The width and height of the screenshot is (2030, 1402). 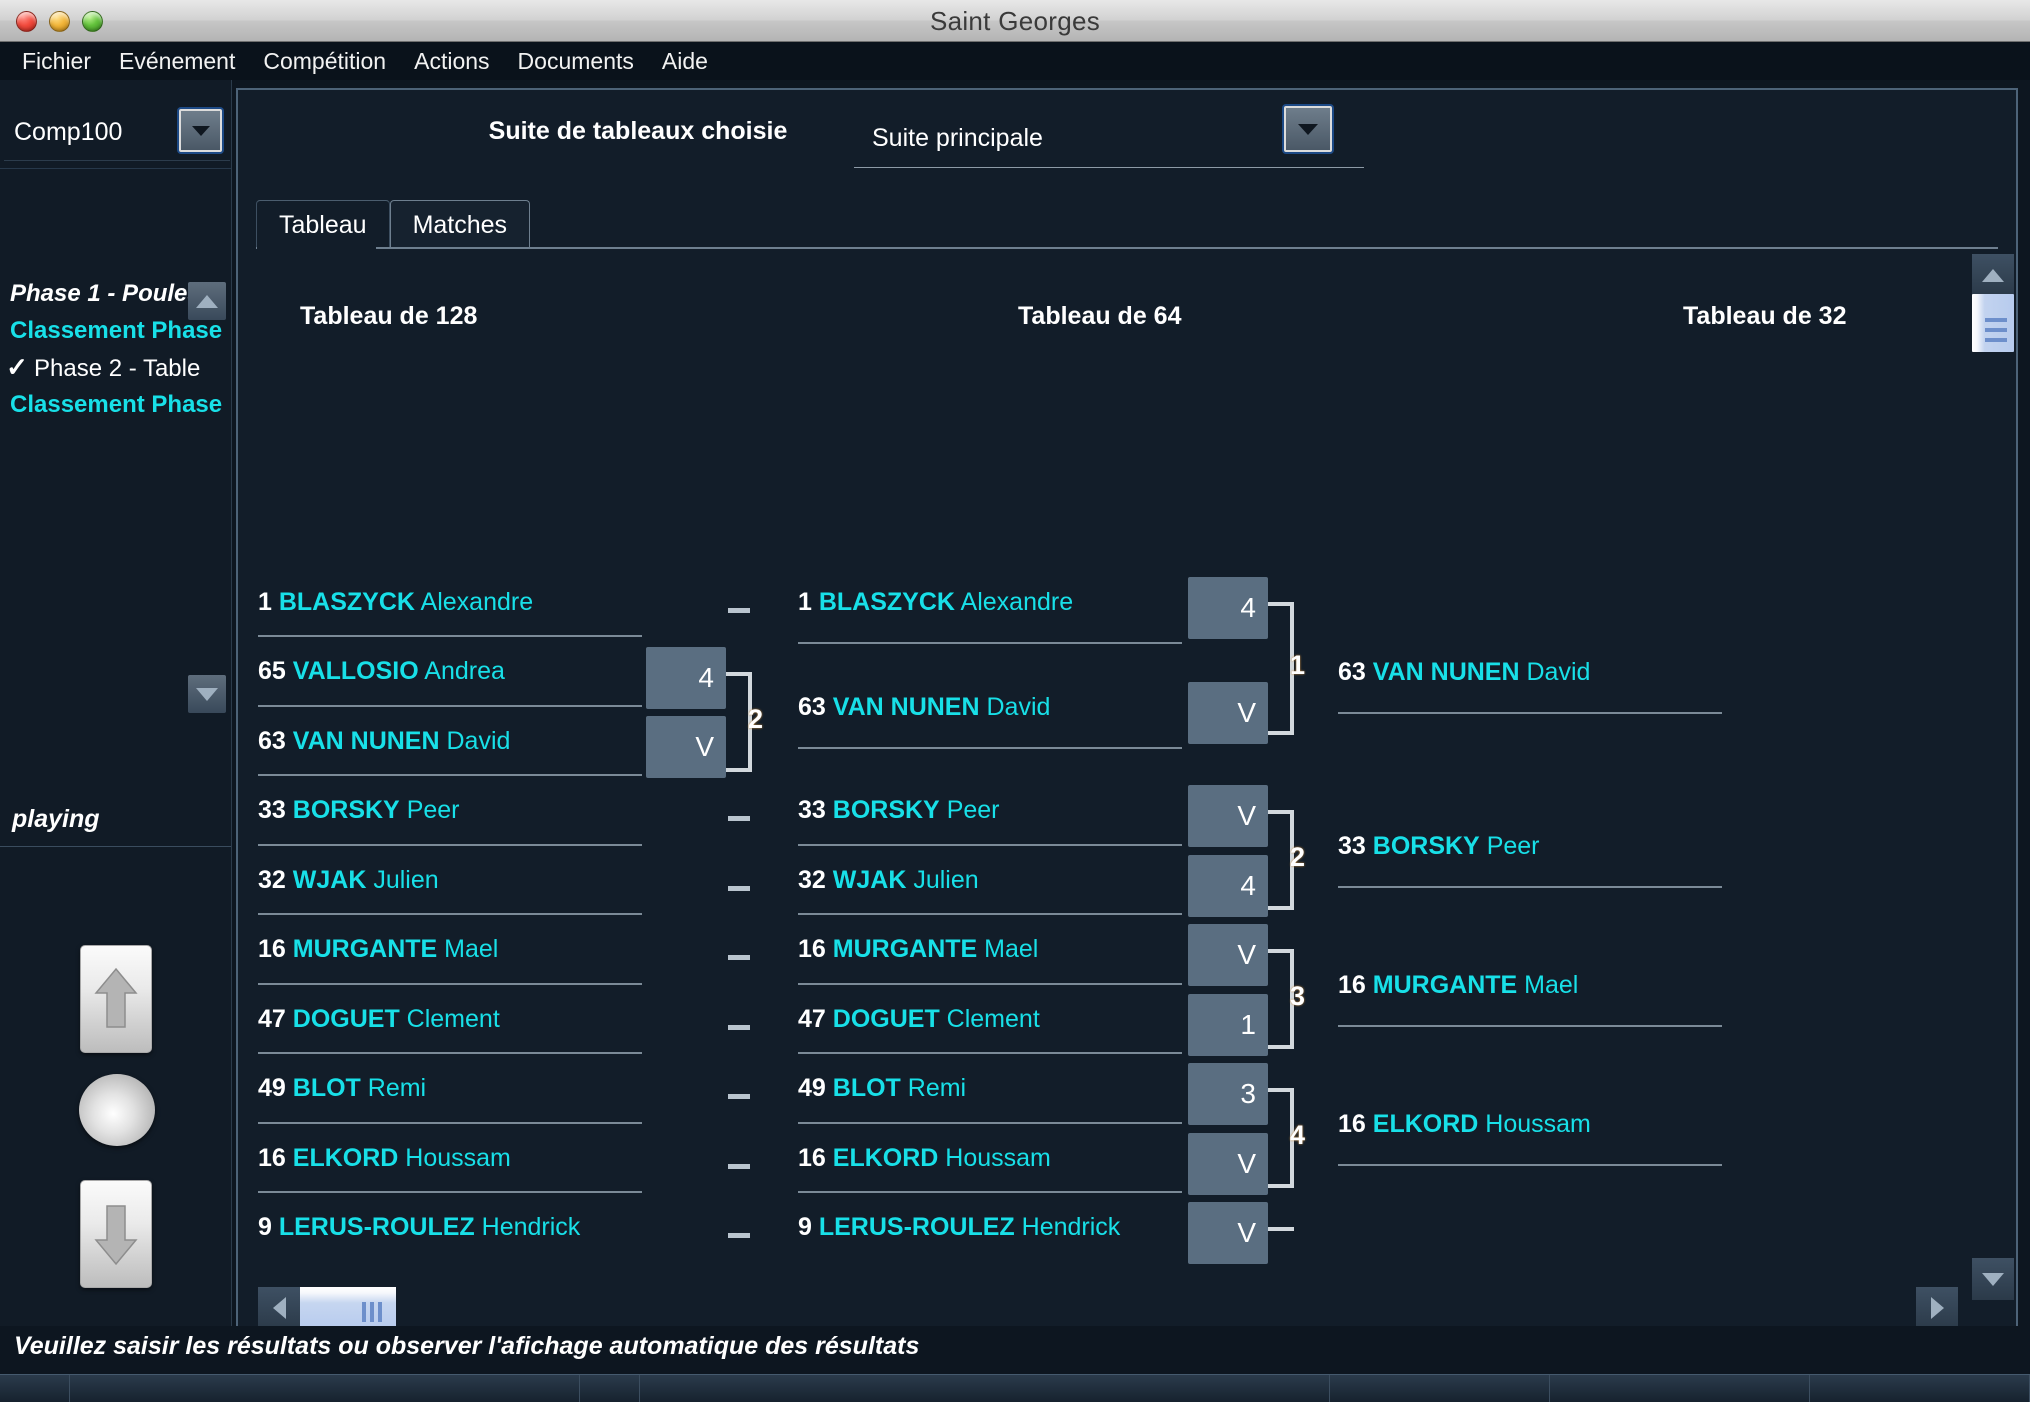 I want to click on entry-32-1: 63 VAN NUNEN David, so click(x=1464, y=672).